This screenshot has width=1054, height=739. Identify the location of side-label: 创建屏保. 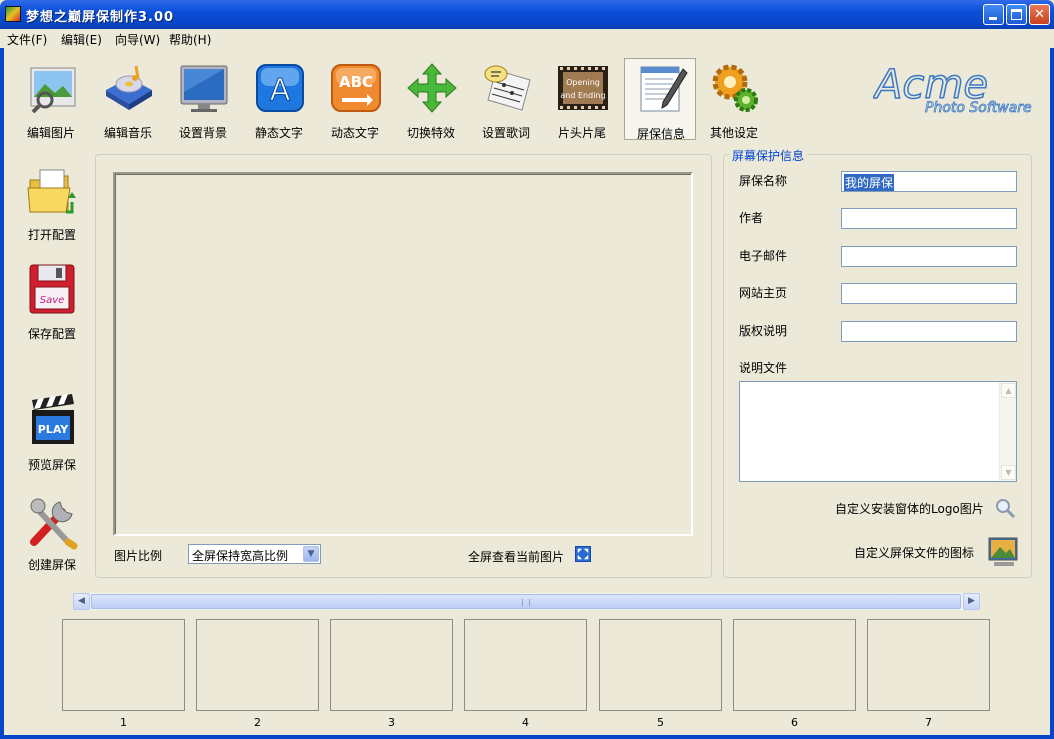
(51, 565).